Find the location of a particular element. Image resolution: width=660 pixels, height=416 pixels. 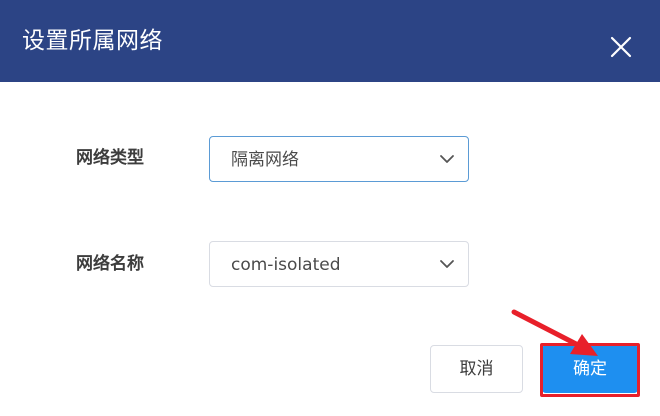

close-button is located at coordinates (621, 47).